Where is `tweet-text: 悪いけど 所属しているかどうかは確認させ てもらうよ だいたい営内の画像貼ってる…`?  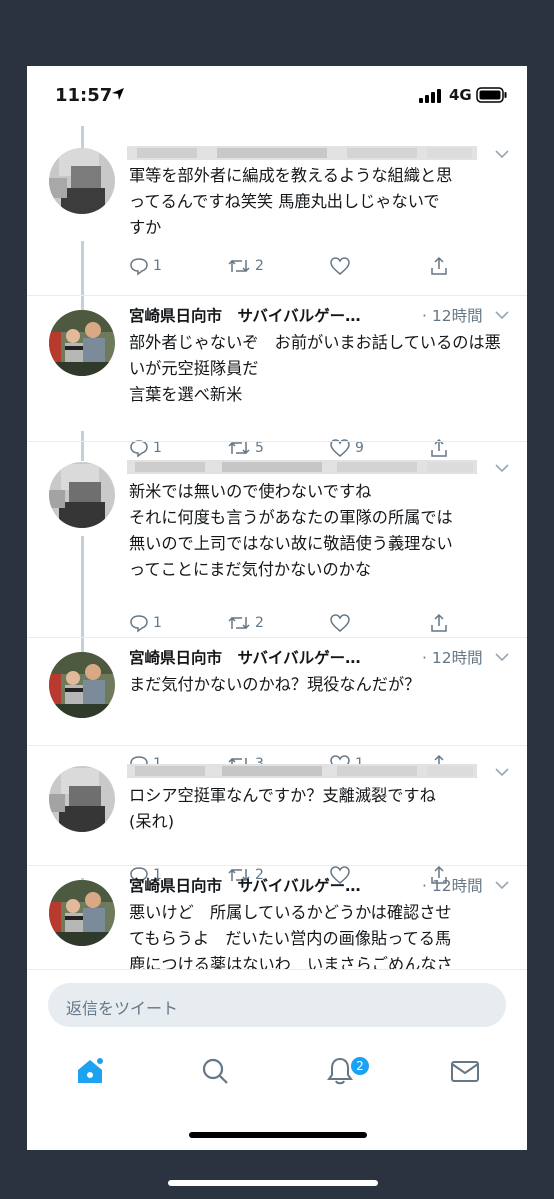 tweet-text: 悪いけど 所属しているかどうかは確認させ てもらうよ だいたい営内の画像貼ってる… is located at coordinates (291, 936).